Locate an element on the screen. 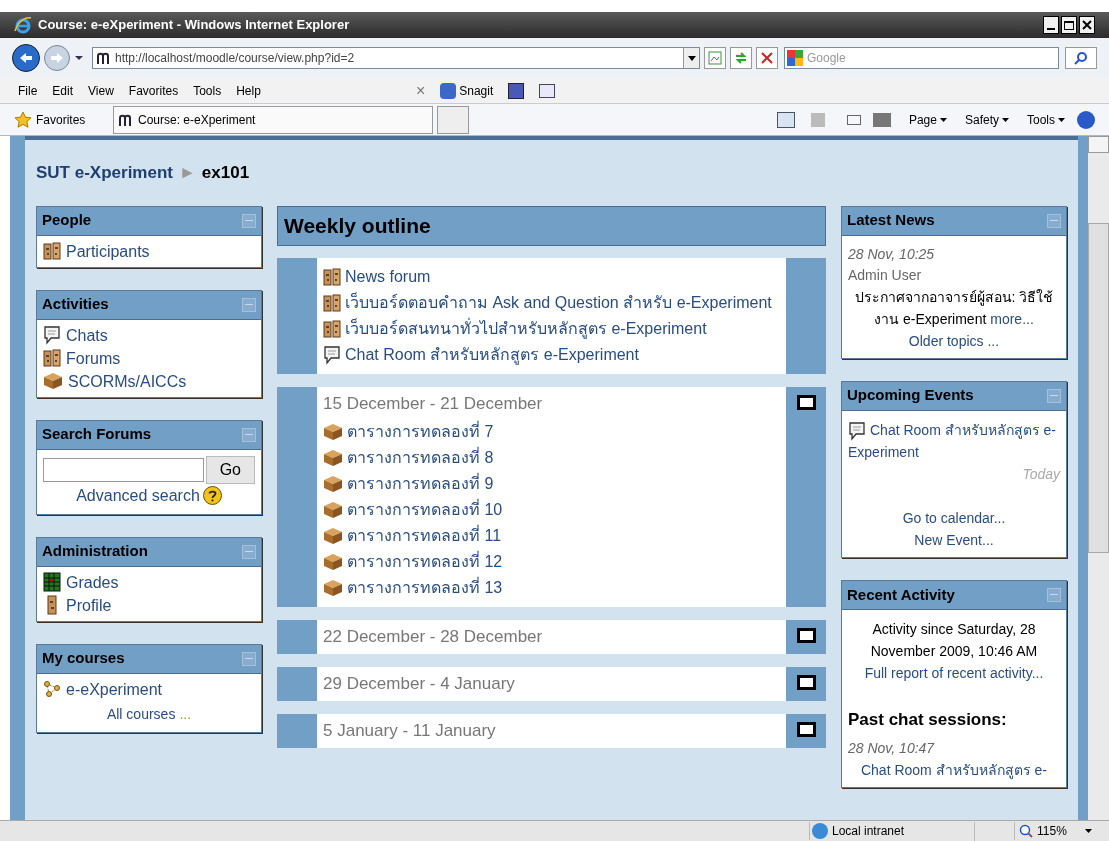 The height and width of the screenshot is (841, 1109). new-tab-button is located at coordinates (453, 119).